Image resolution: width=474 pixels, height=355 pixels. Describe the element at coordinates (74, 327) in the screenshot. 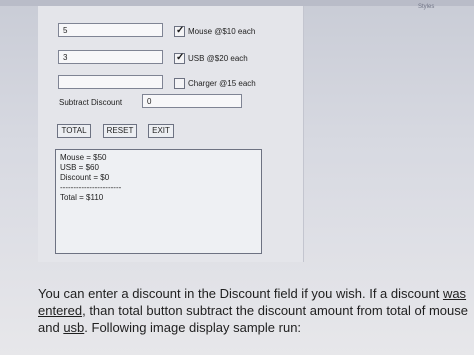

I see `instructions-text-5: usb` at that location.